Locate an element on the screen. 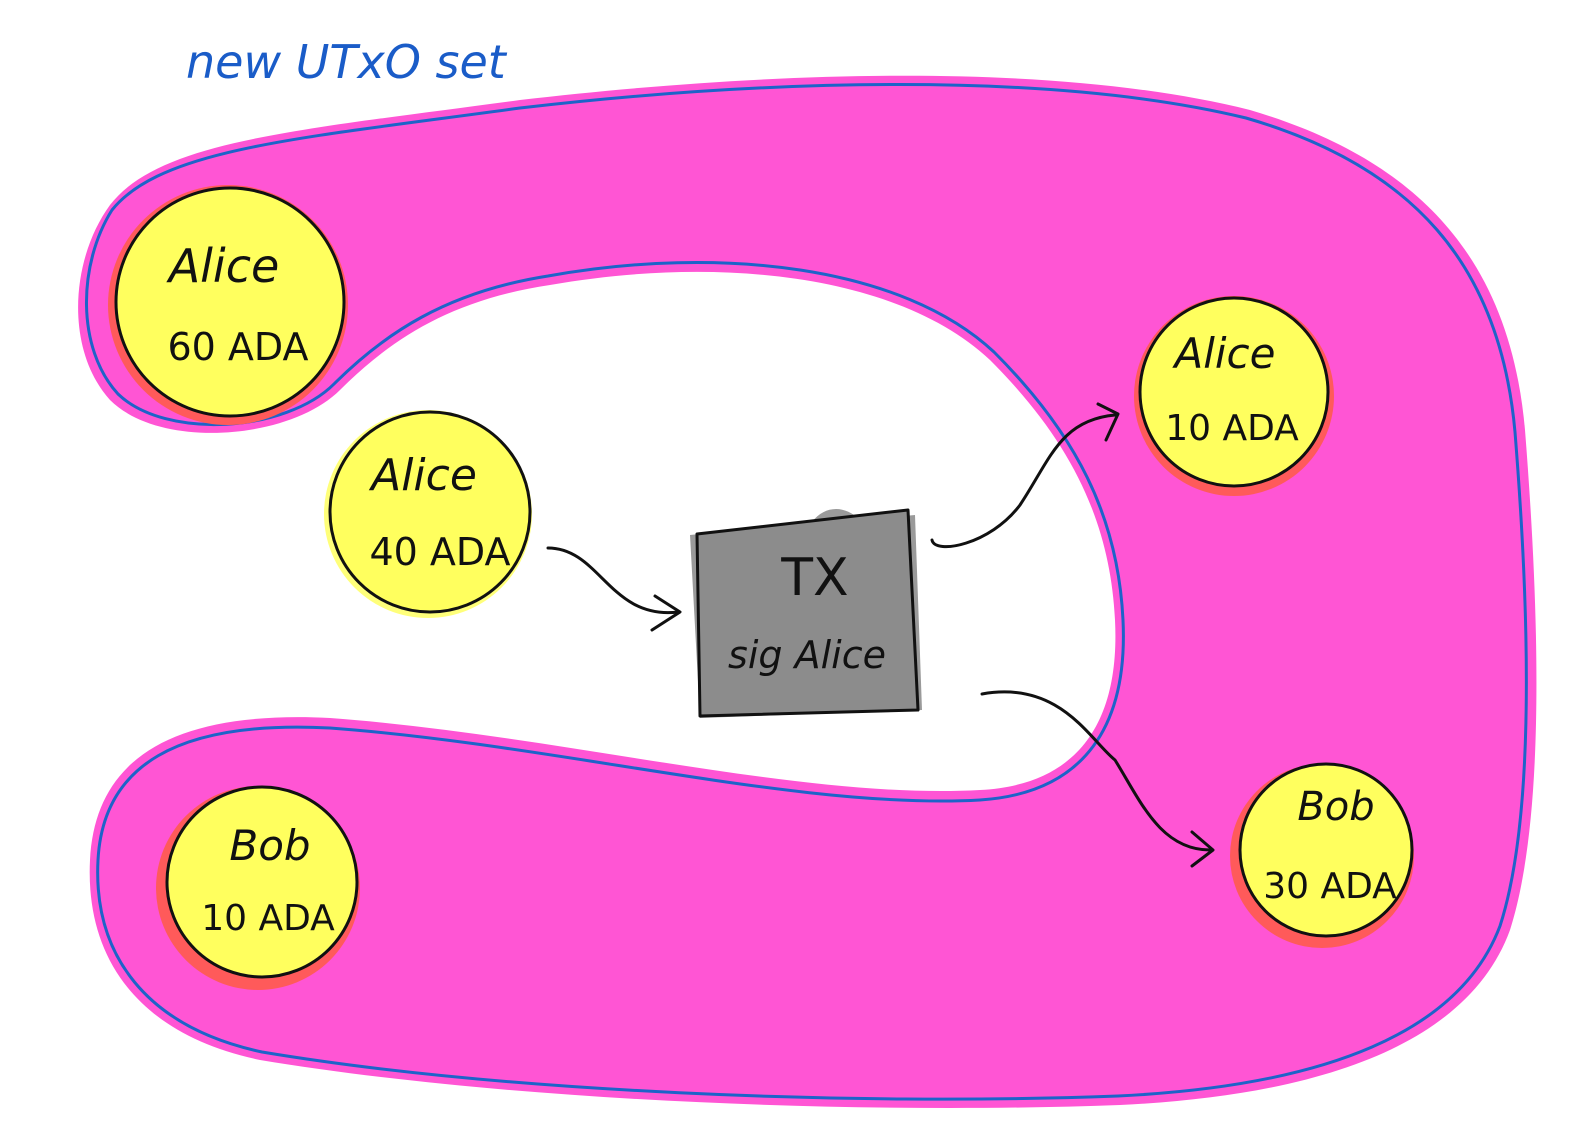 The height and width of the screenshot is (1138, 1580). utxo-set-label: new UTxO set is located at coordinates (347, 62).